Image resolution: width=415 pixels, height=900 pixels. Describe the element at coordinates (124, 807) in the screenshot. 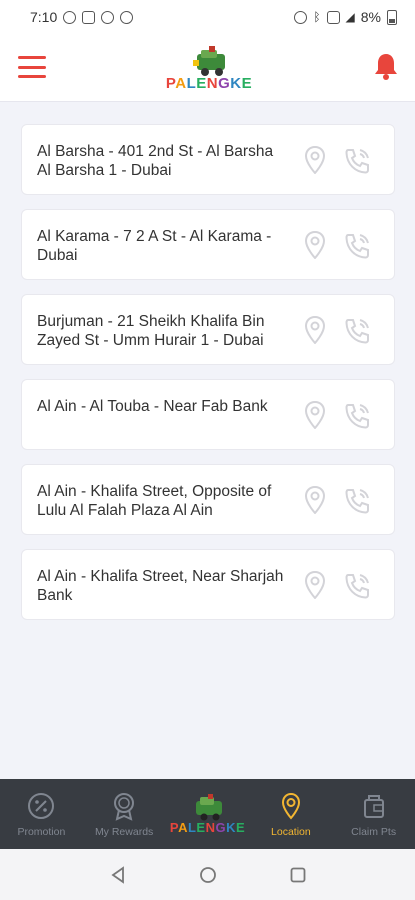

I see `medal-icon` at that location.